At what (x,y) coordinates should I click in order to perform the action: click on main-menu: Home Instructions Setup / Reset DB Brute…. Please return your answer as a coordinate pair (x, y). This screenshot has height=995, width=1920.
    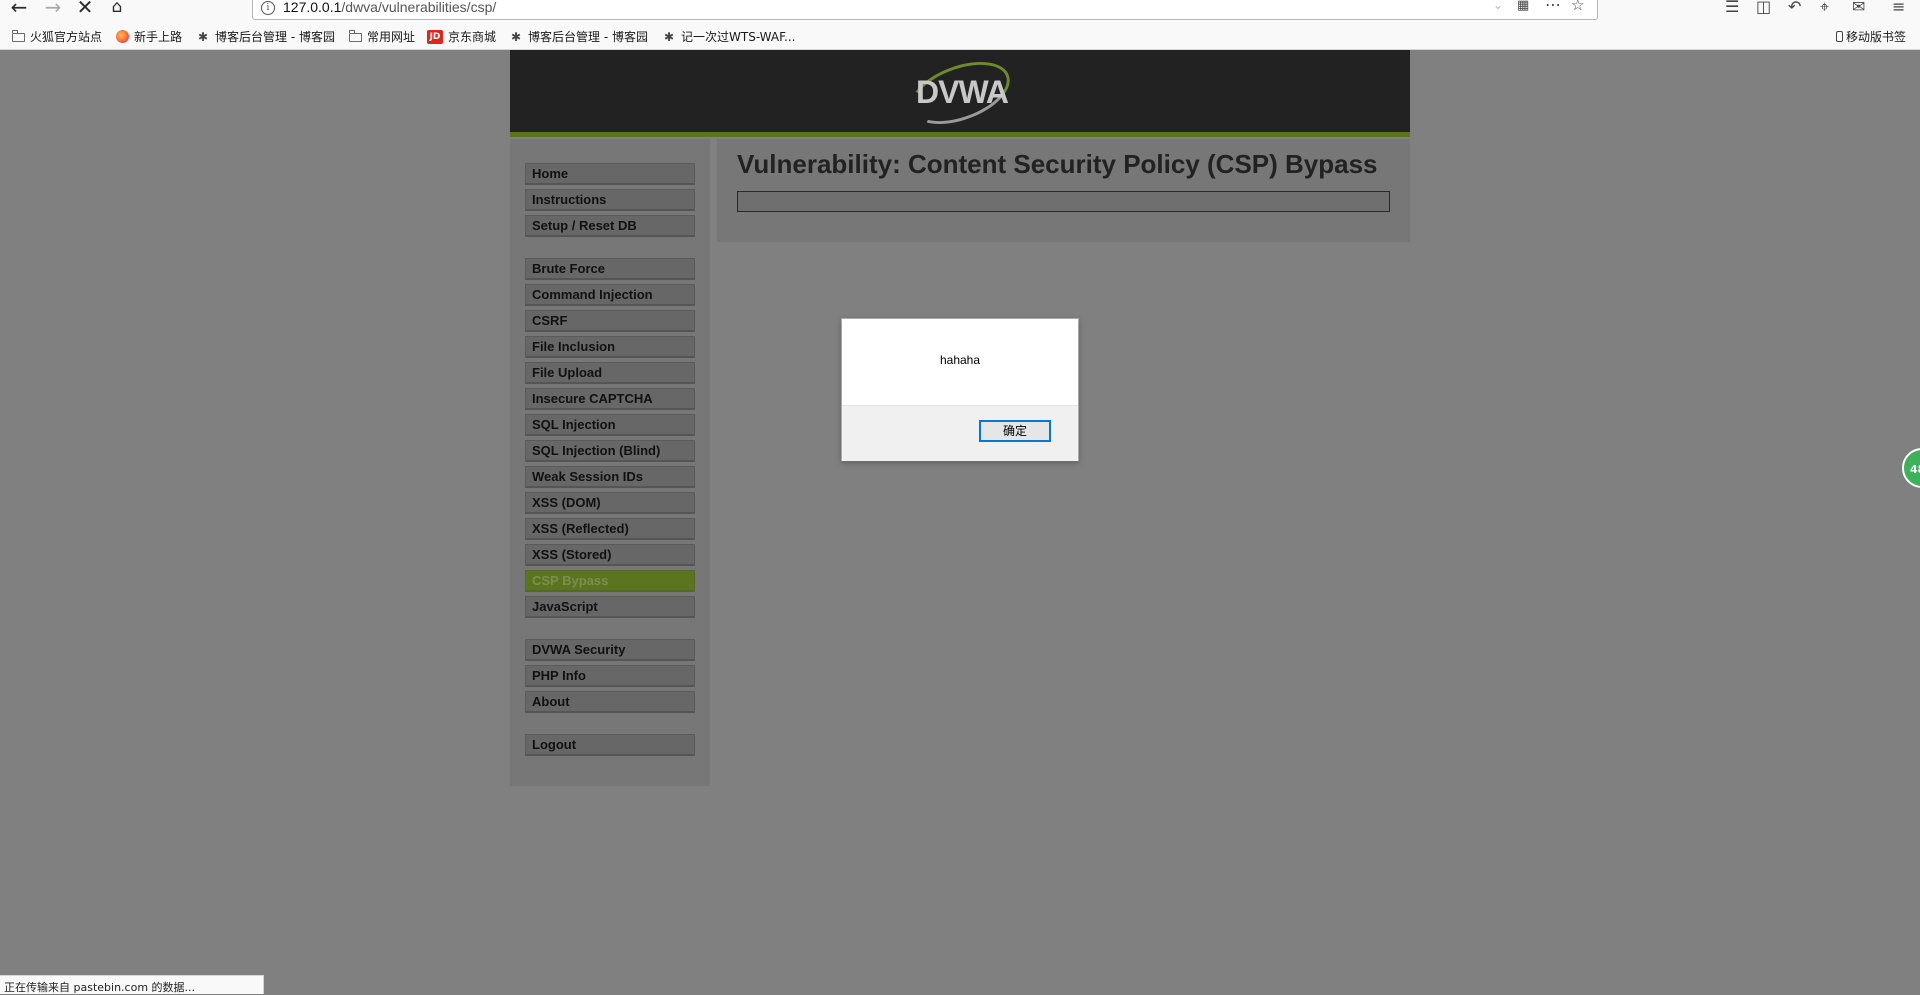
    Looking at the image, I should click on (610, 462).